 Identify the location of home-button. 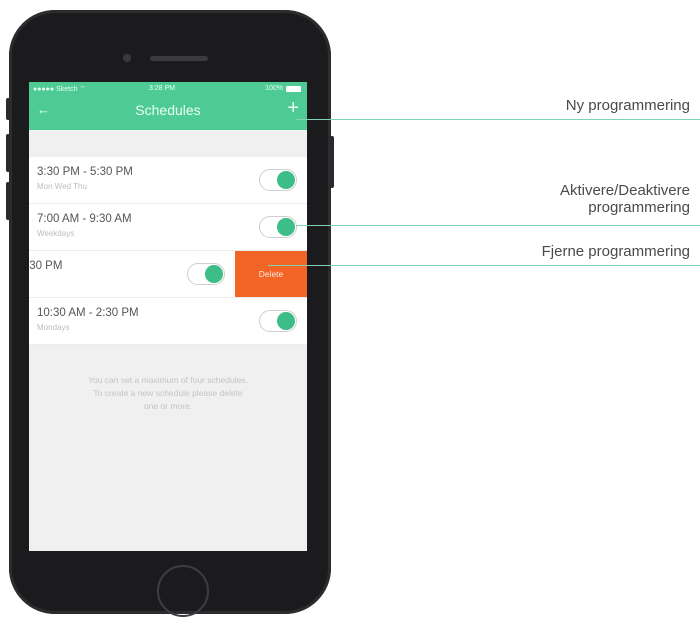
(183, 591).